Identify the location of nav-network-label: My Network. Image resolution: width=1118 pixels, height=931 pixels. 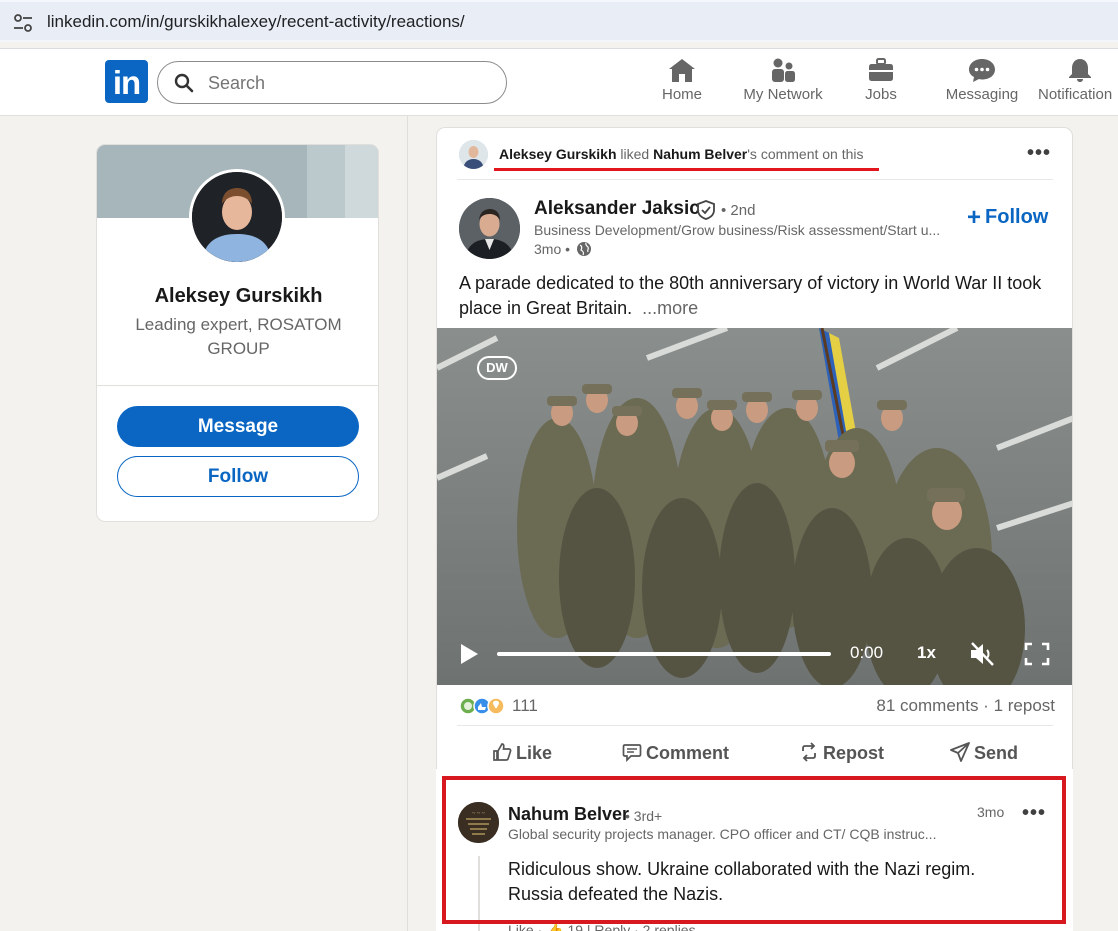
(783, 94).